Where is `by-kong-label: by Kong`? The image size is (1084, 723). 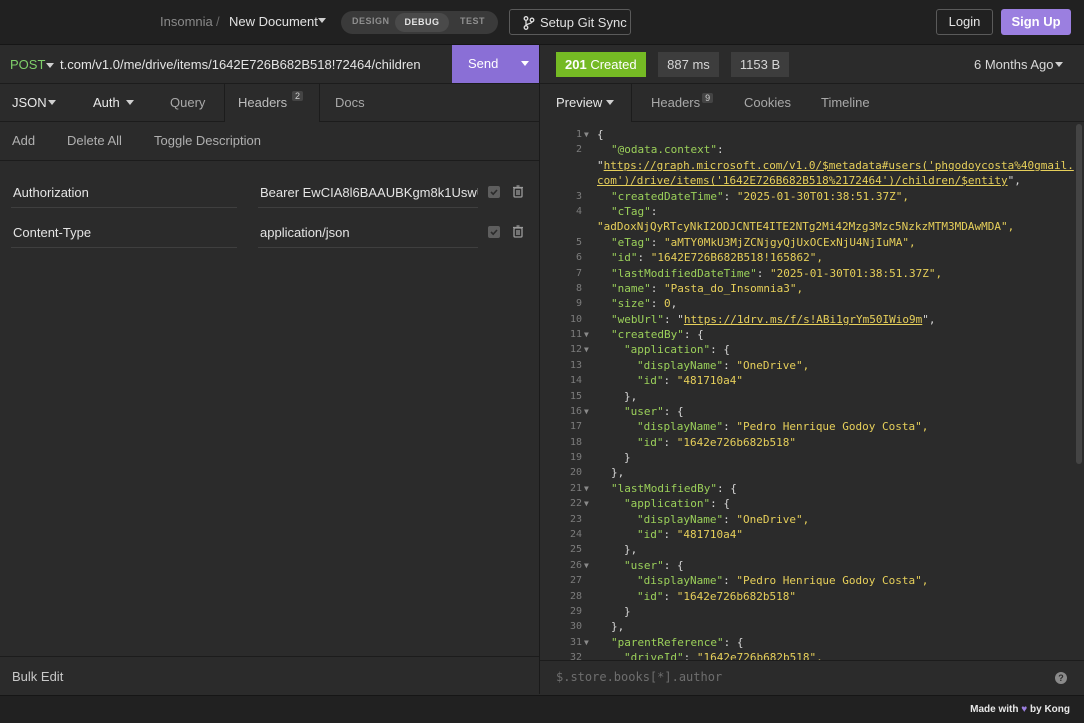 by-kong-label: by Kong is located at coordinates (1050, 709).